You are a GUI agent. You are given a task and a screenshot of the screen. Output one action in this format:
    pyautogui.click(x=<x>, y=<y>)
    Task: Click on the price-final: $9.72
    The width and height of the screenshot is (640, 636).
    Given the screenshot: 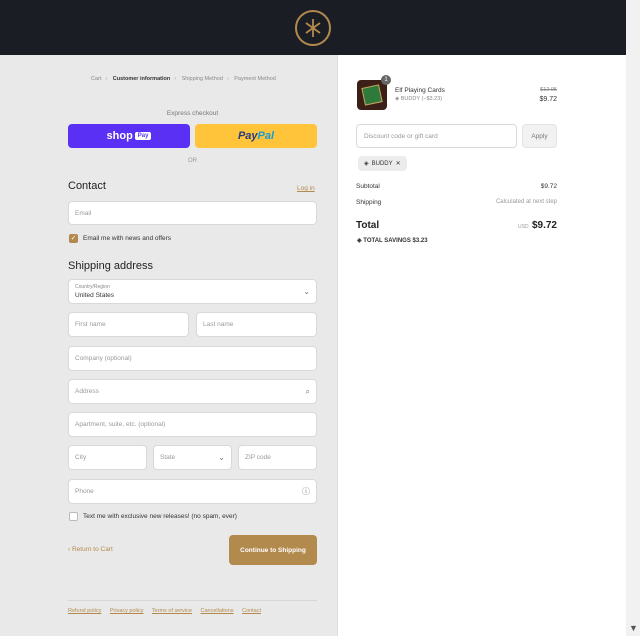 What is the action you would take?
    pyautogui.click(x=548, y=99)
    